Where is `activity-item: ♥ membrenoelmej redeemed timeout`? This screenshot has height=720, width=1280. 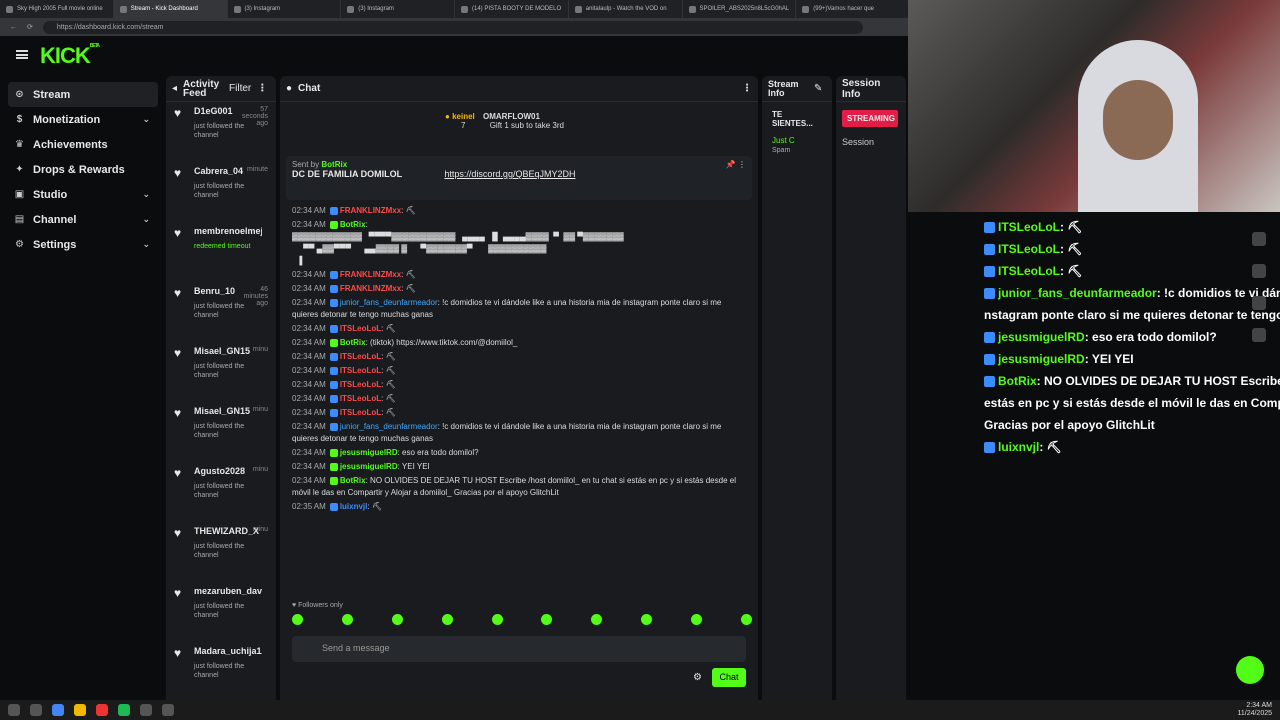
activity-item: ♥ membrenoelmej redeemed timeout is located at coordinates (221, 252).